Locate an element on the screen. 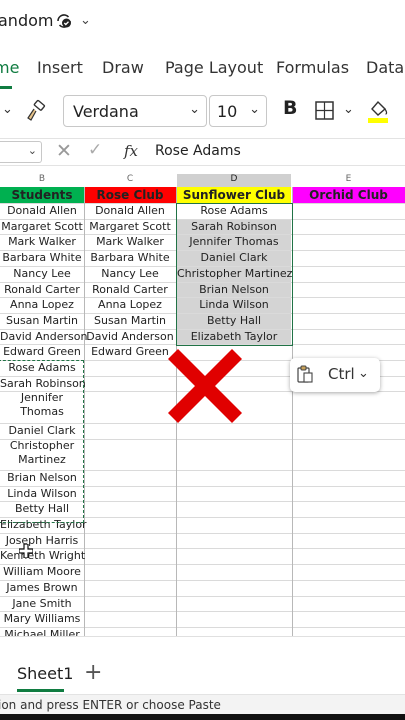 This screenshot has height=720, width=405. column-header-d: D is located at coordinates (234, 181).